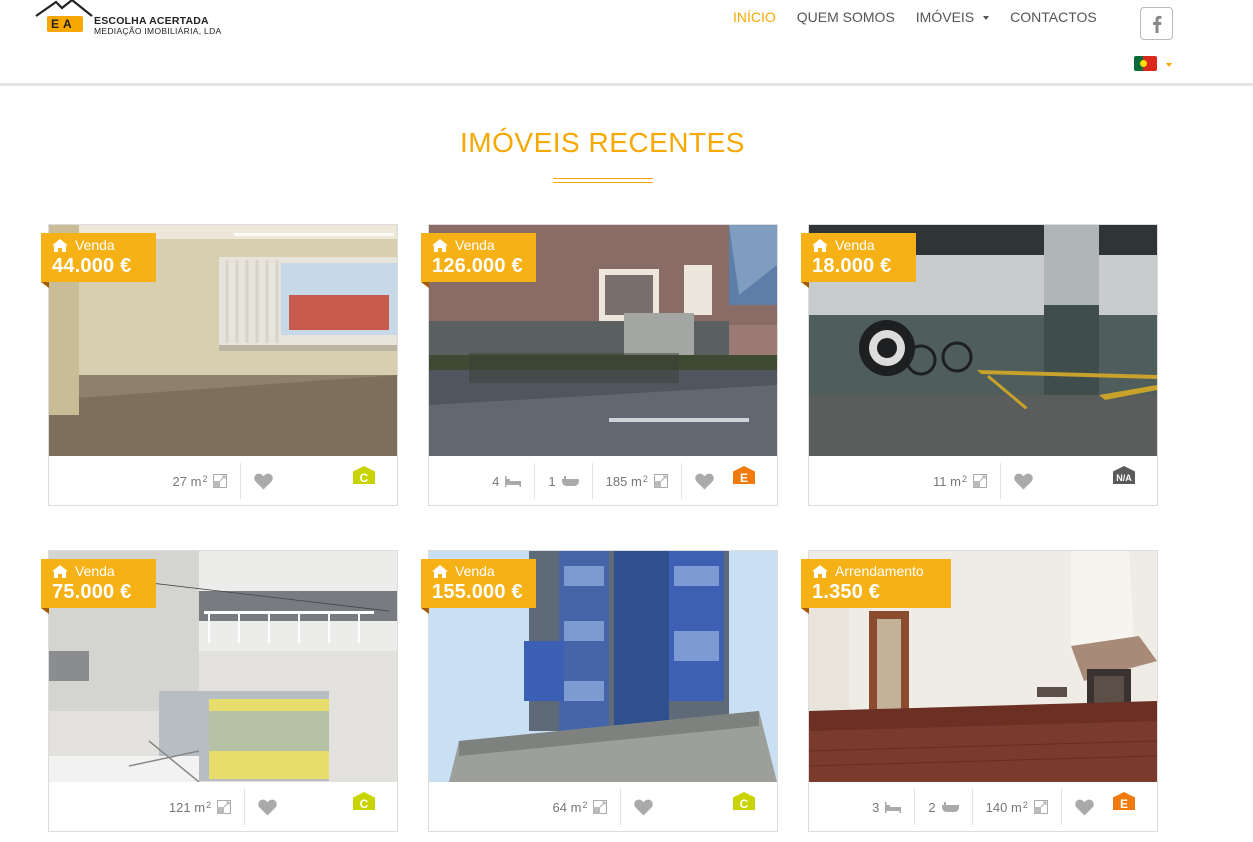  Describe the element at coordinates (846, 592) in the screenshot. I see `listing-price: 1.350 €` at that location.